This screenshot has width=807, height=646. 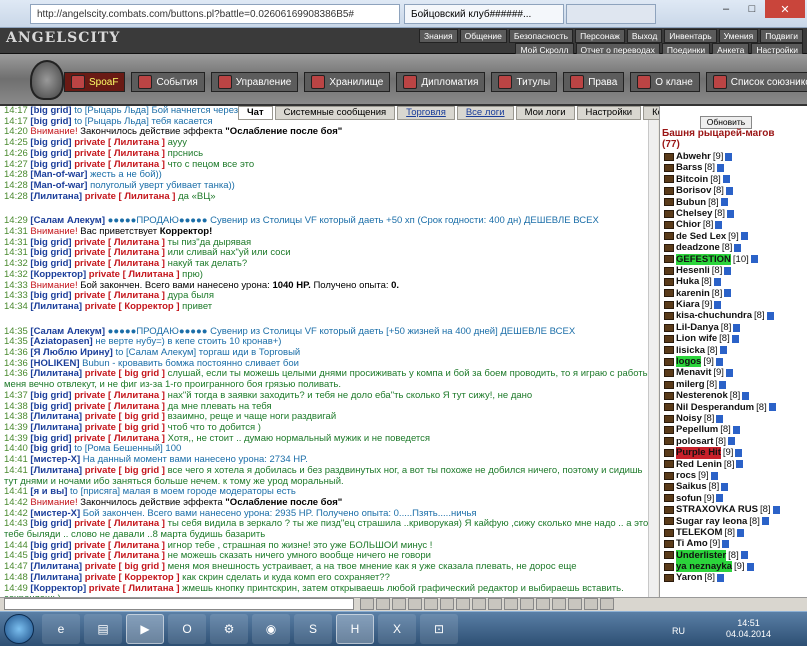 I want to click on minimize-icon: –, so click(x=726, y=9).